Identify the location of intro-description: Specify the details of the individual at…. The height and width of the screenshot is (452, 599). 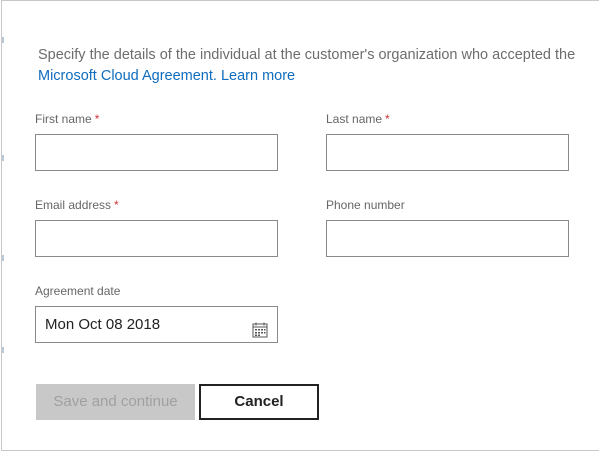
(307, 55).